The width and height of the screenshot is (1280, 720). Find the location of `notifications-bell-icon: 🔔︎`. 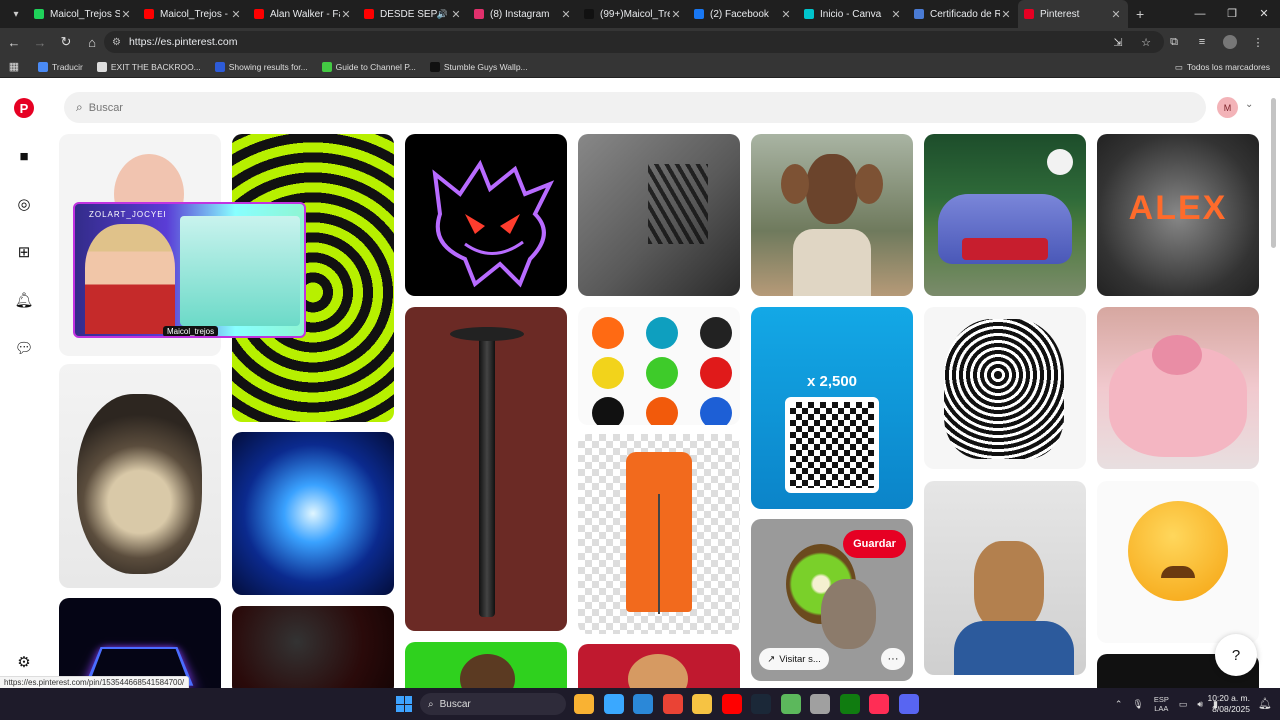

notifications-bell-icon: 🔔︎ is located at coordinates (24, 300).